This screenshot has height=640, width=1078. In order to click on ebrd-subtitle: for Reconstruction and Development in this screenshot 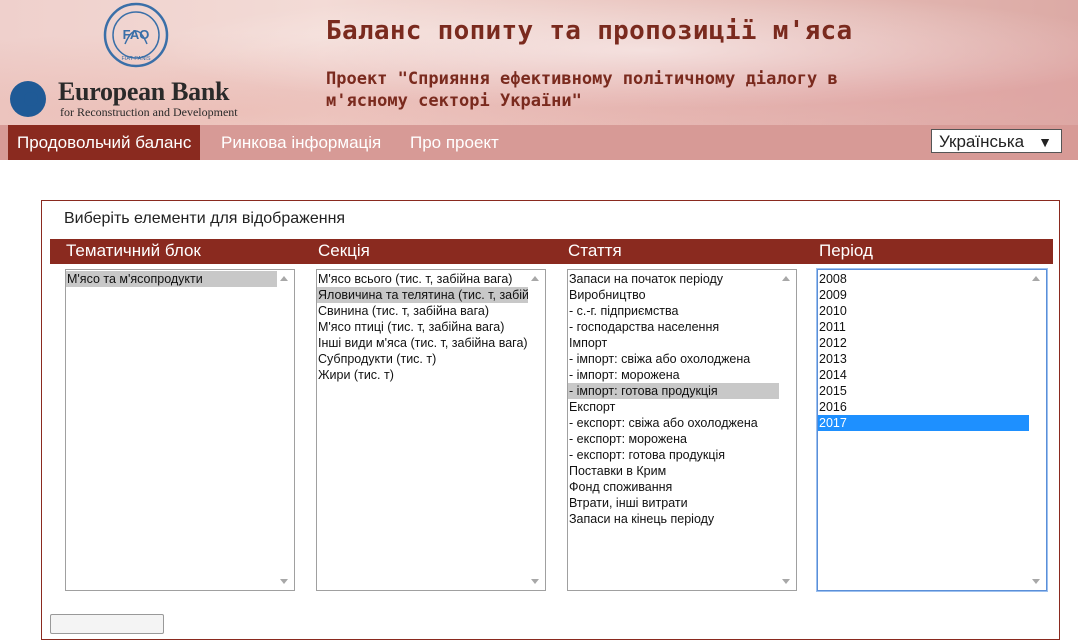, I will do `click(149, 112)`.